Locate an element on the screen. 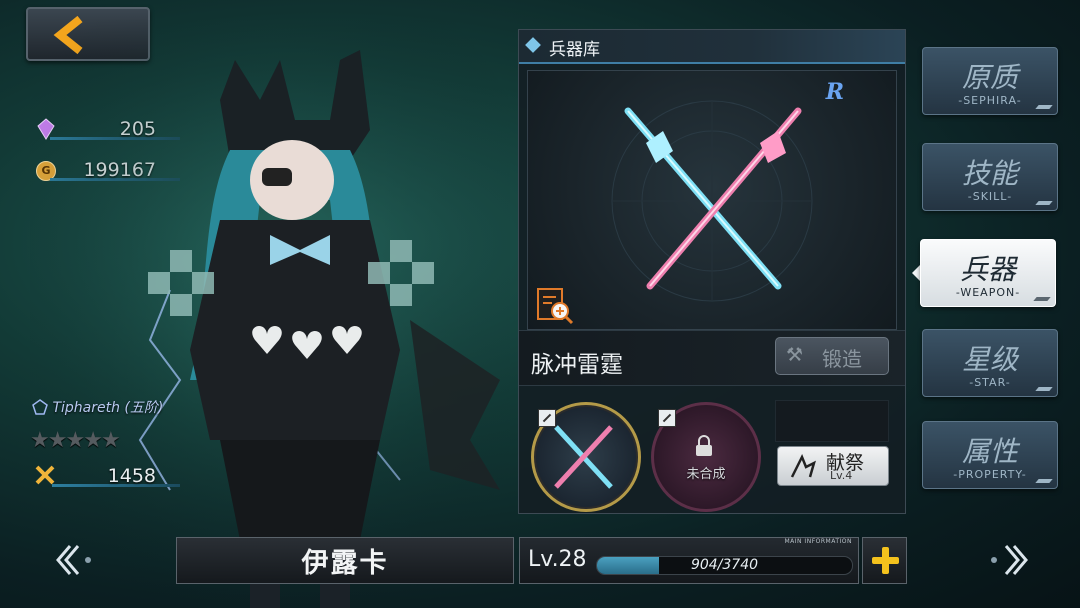  prev-character-button is located at coordinates (75, 564).